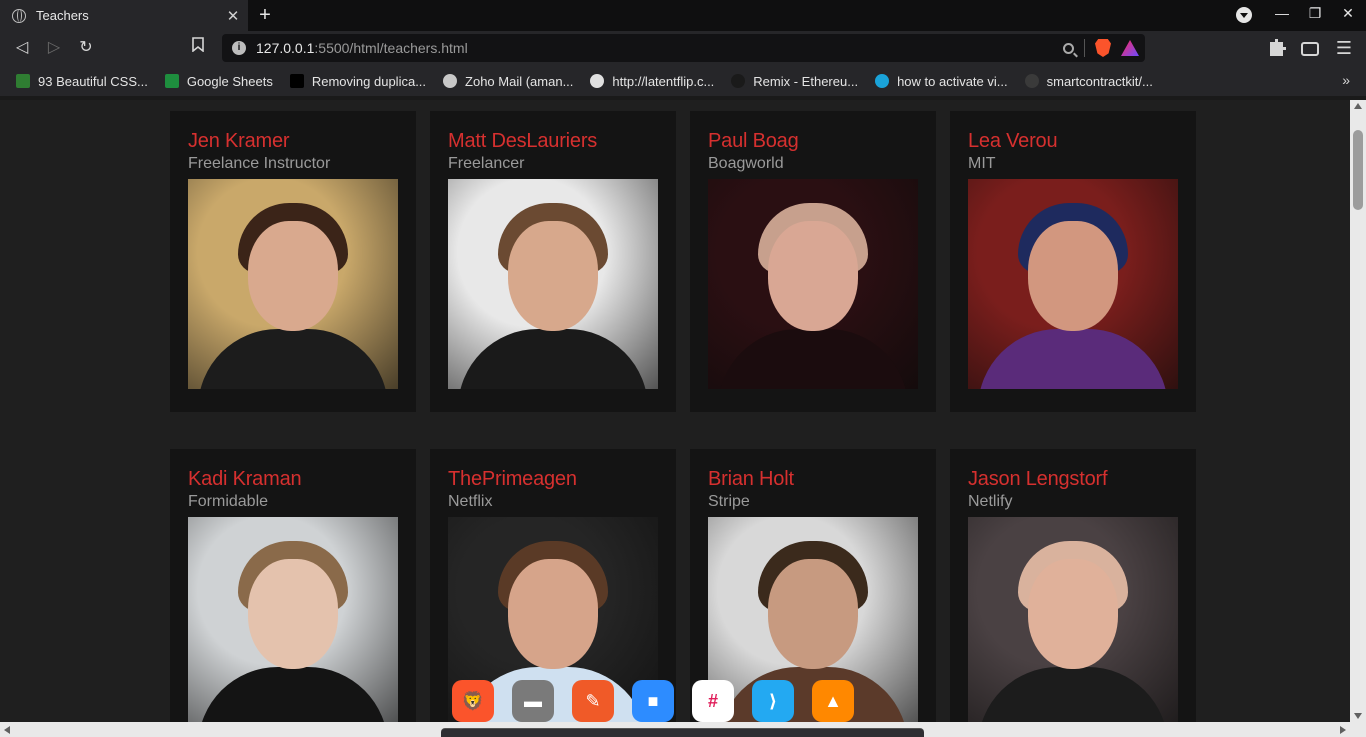 The width and height of the screenshot is (1366, 737). I want to click on pen-app-icon: ✎, so click(593, 701).